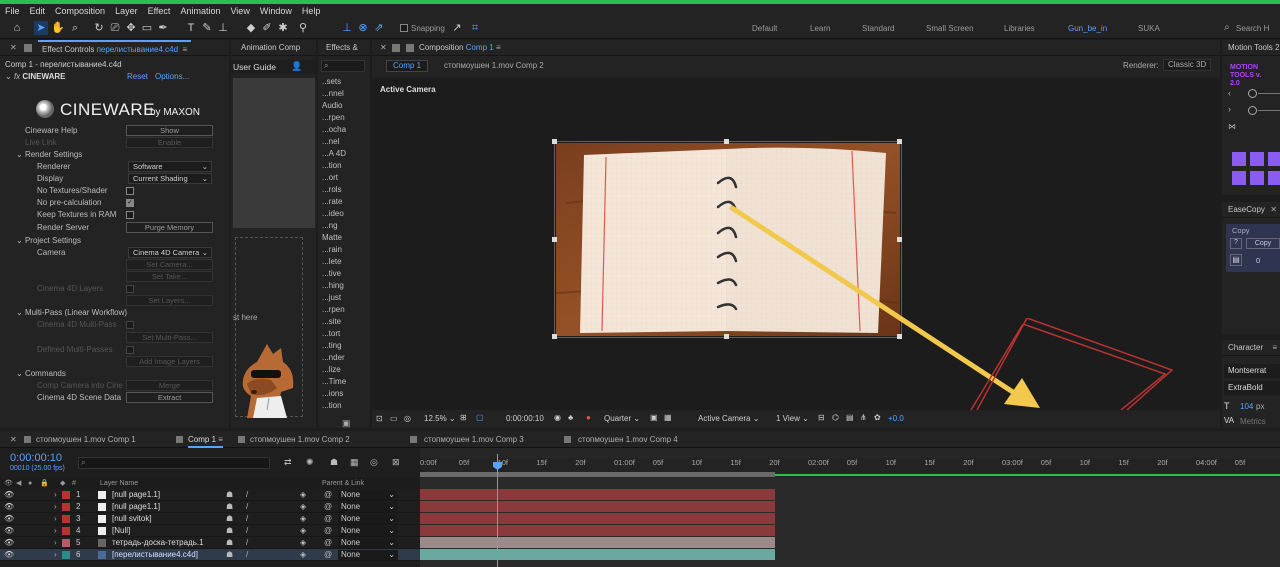 The height and width of the screenshot is (567, 1280). I want to click on timeline-search-input: ⌕, so click(174, 463).